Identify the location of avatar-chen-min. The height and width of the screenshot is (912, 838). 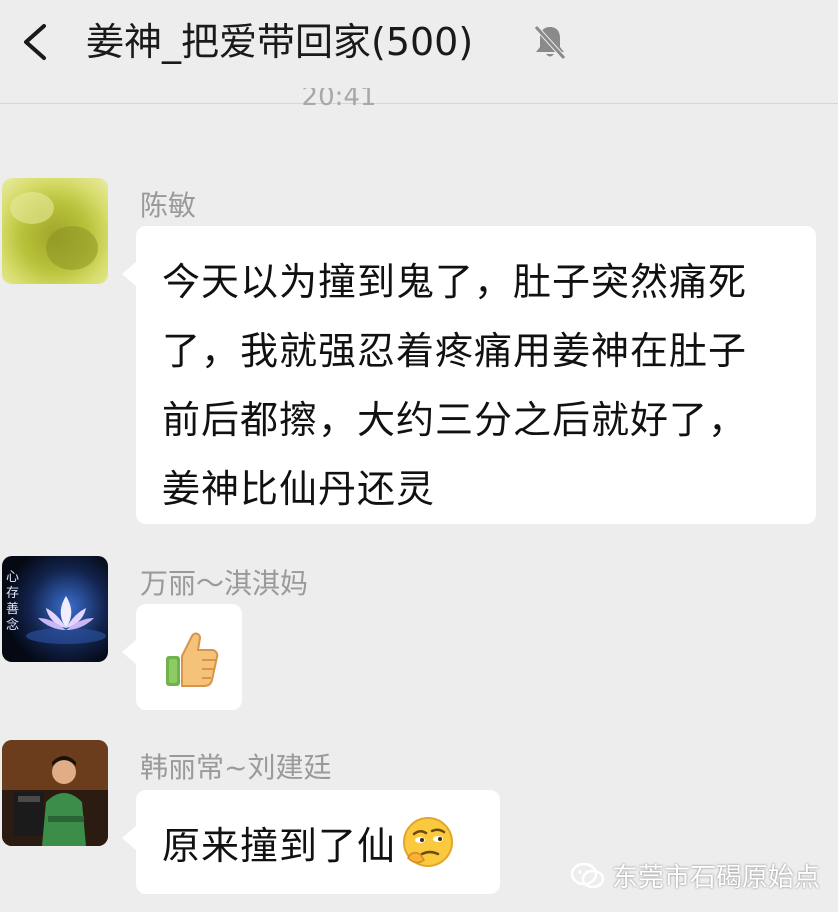
(55, 231).